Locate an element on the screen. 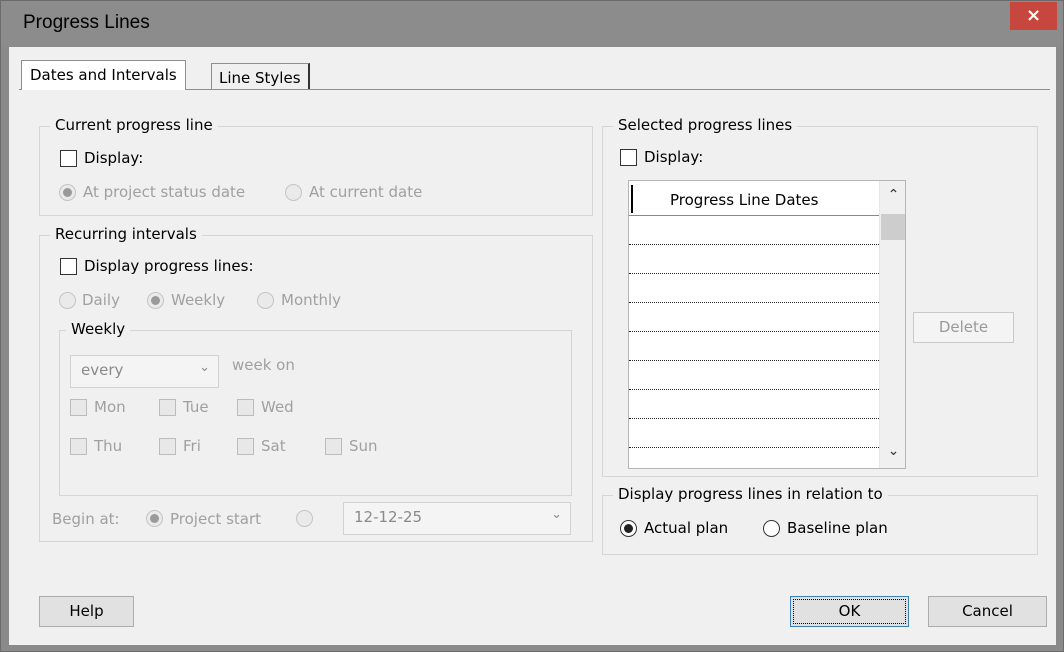  begin-date-combo: 12-12-25 ⌄ is located at coordinates (457, 518).